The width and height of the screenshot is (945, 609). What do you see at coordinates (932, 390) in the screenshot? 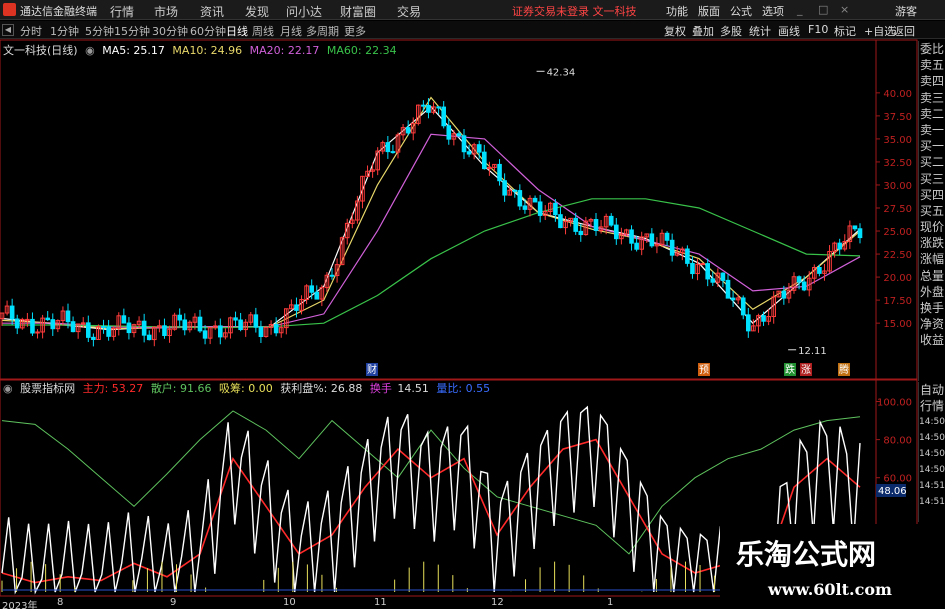
I see `tick-label: 自动` at bounding box center [932, 390].